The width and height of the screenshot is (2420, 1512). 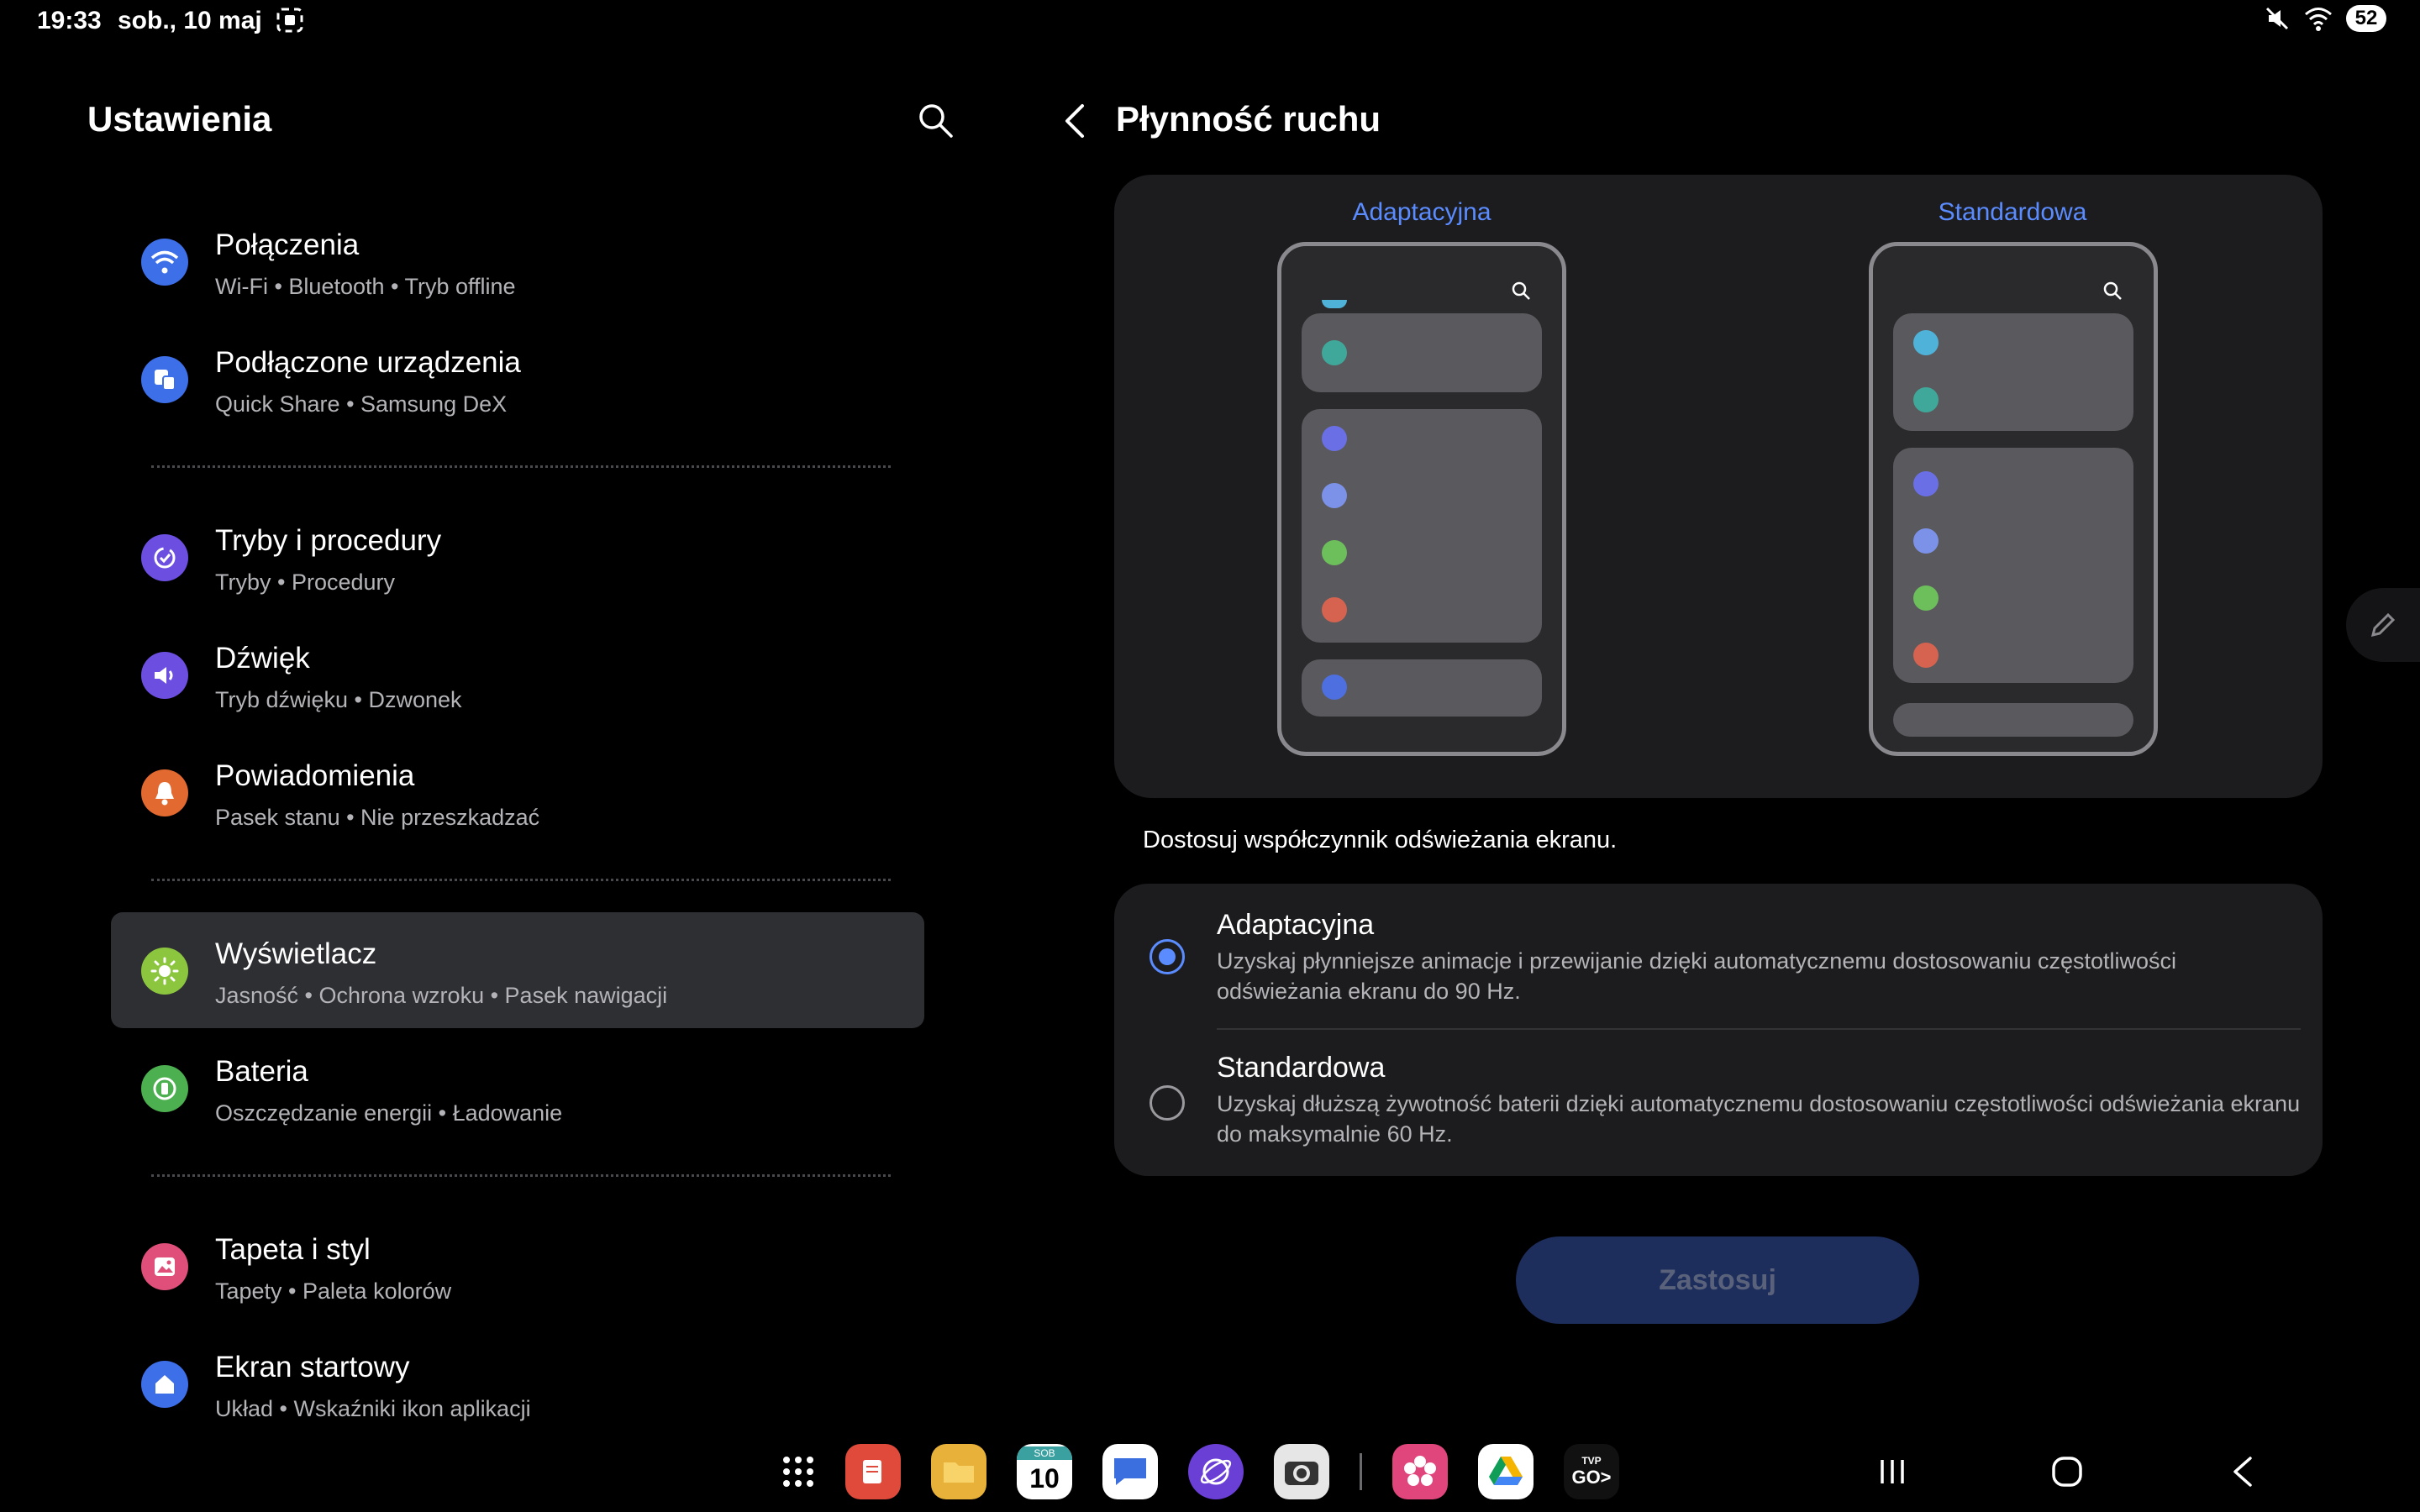 I want to click on wifi-icon, so click(x=165, y=262).